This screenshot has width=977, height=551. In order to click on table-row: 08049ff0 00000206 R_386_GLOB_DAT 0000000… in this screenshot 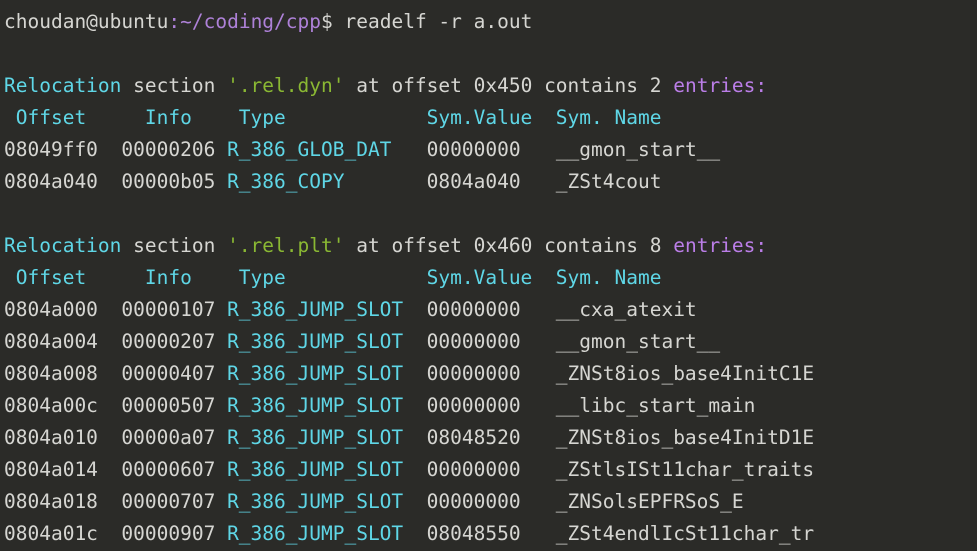, I will do `click(488, 150)`.